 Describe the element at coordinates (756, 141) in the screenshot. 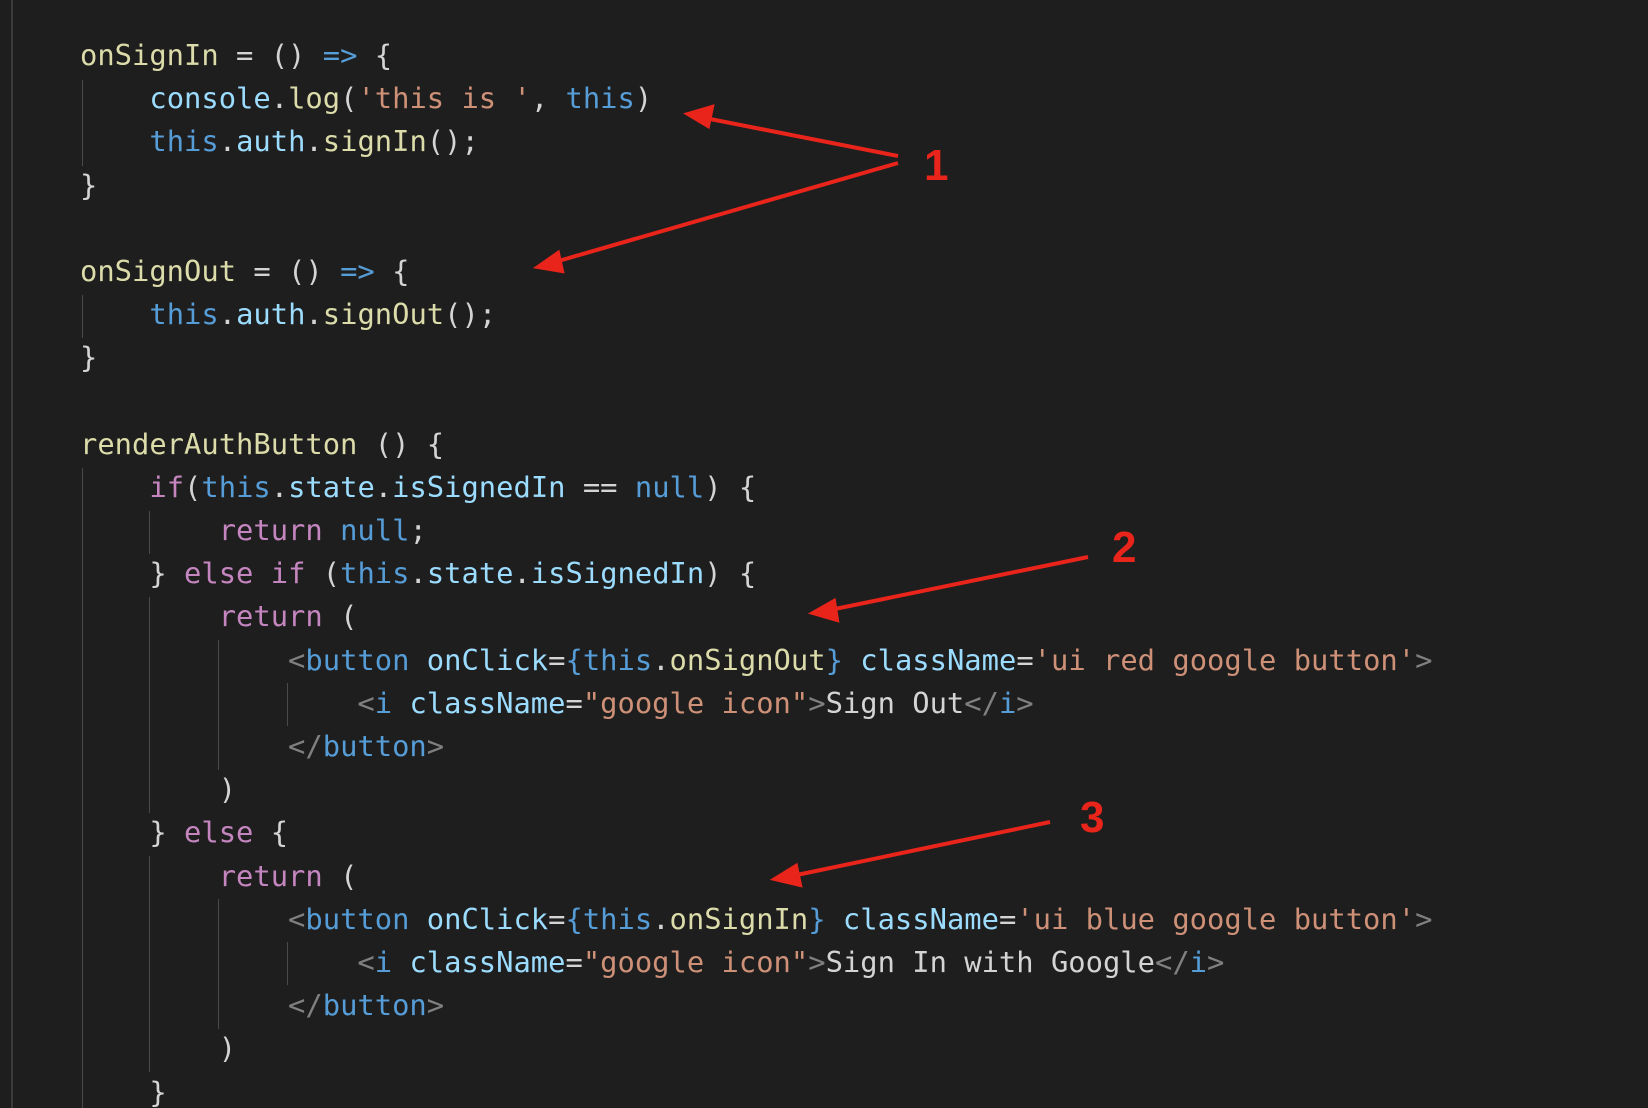

I see `code-line: this.auth.signIn();` at that location.